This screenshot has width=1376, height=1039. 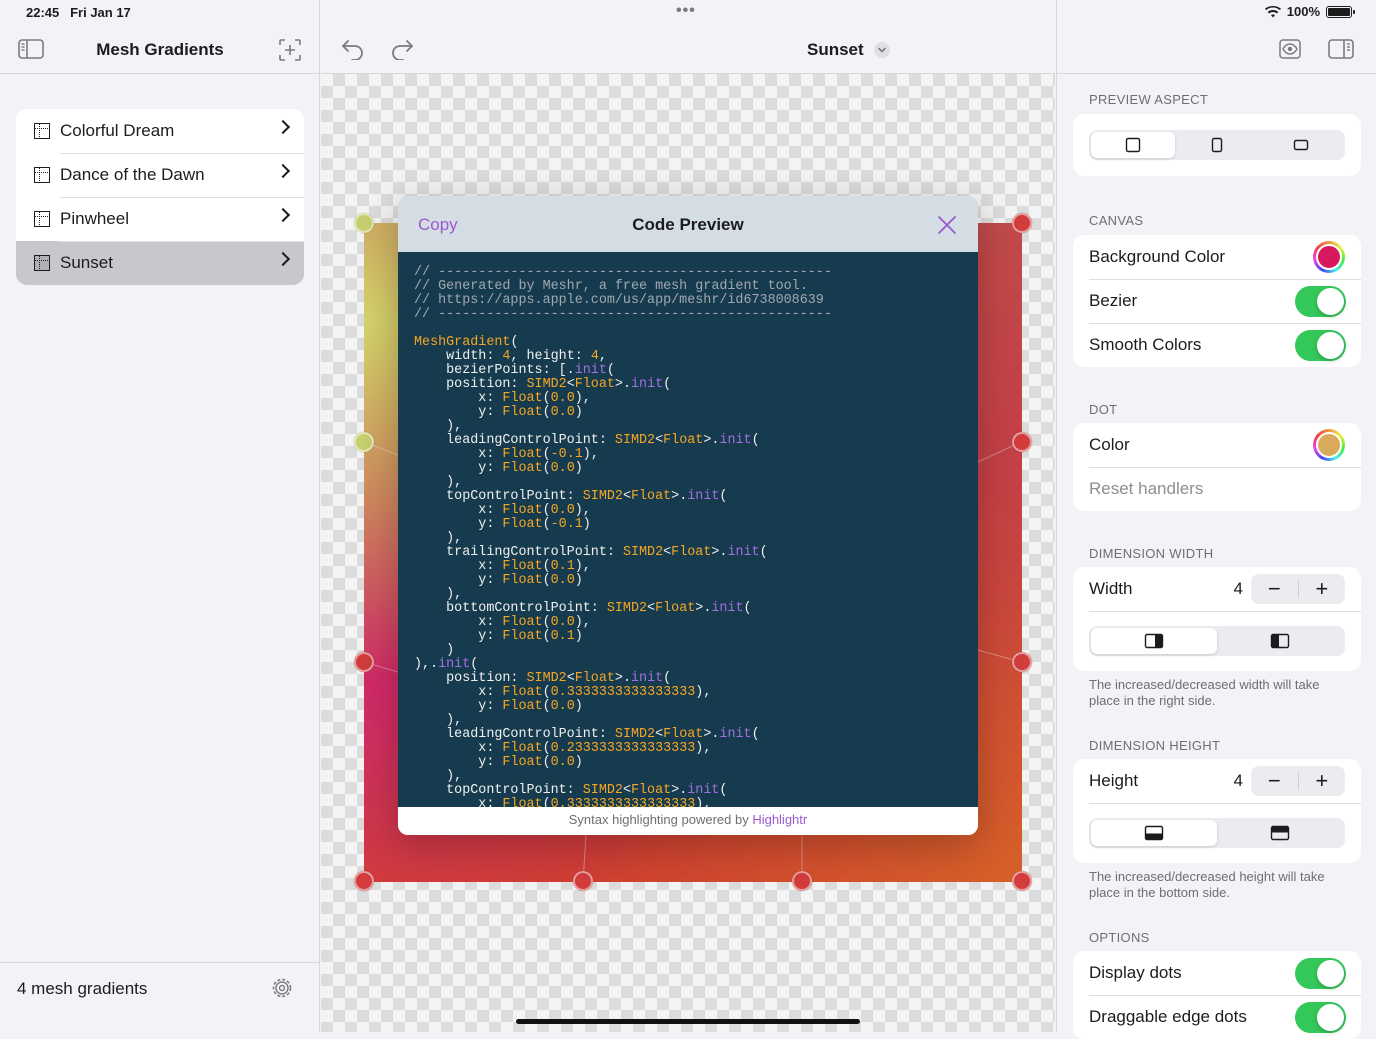 I want to click on smooth-colors-row: Smooth Colors, so click(x=1217, y=345).